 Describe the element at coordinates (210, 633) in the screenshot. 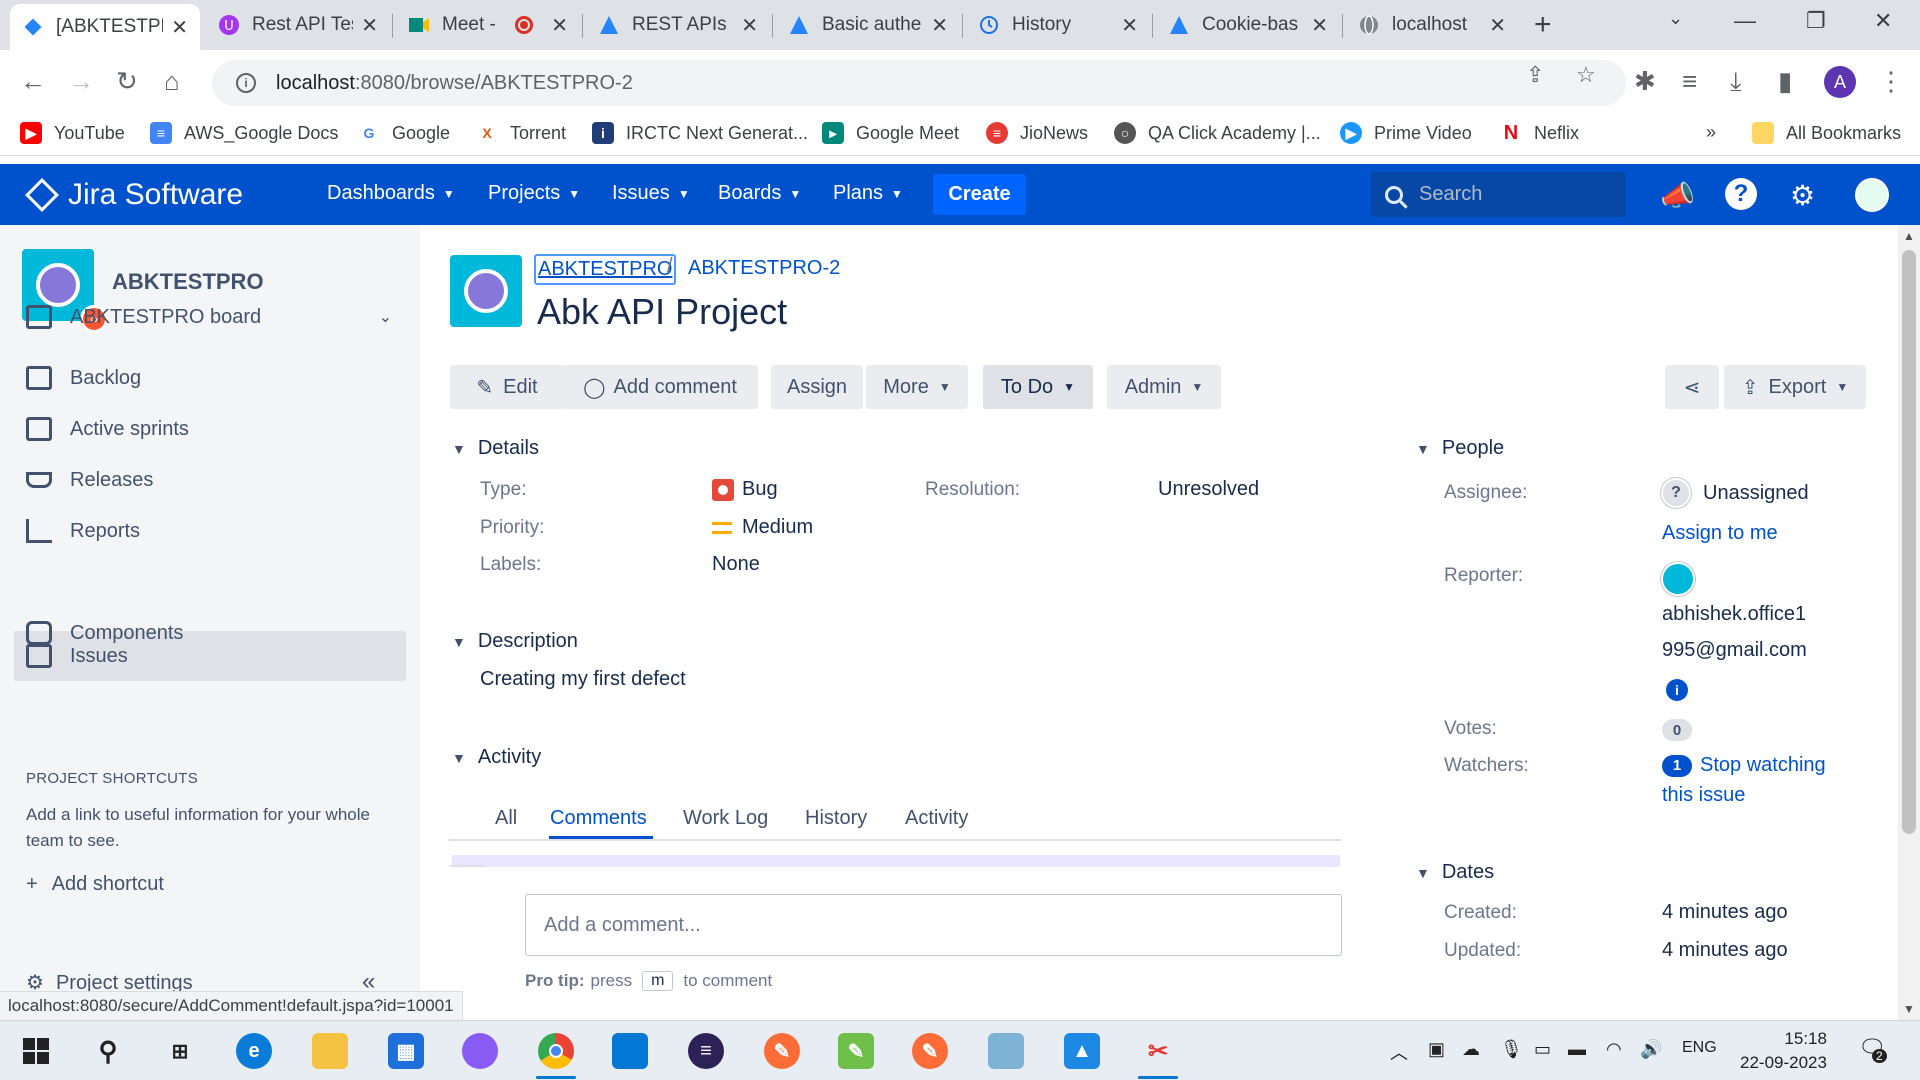

I see `sidebar-item-components: Components` at that location.